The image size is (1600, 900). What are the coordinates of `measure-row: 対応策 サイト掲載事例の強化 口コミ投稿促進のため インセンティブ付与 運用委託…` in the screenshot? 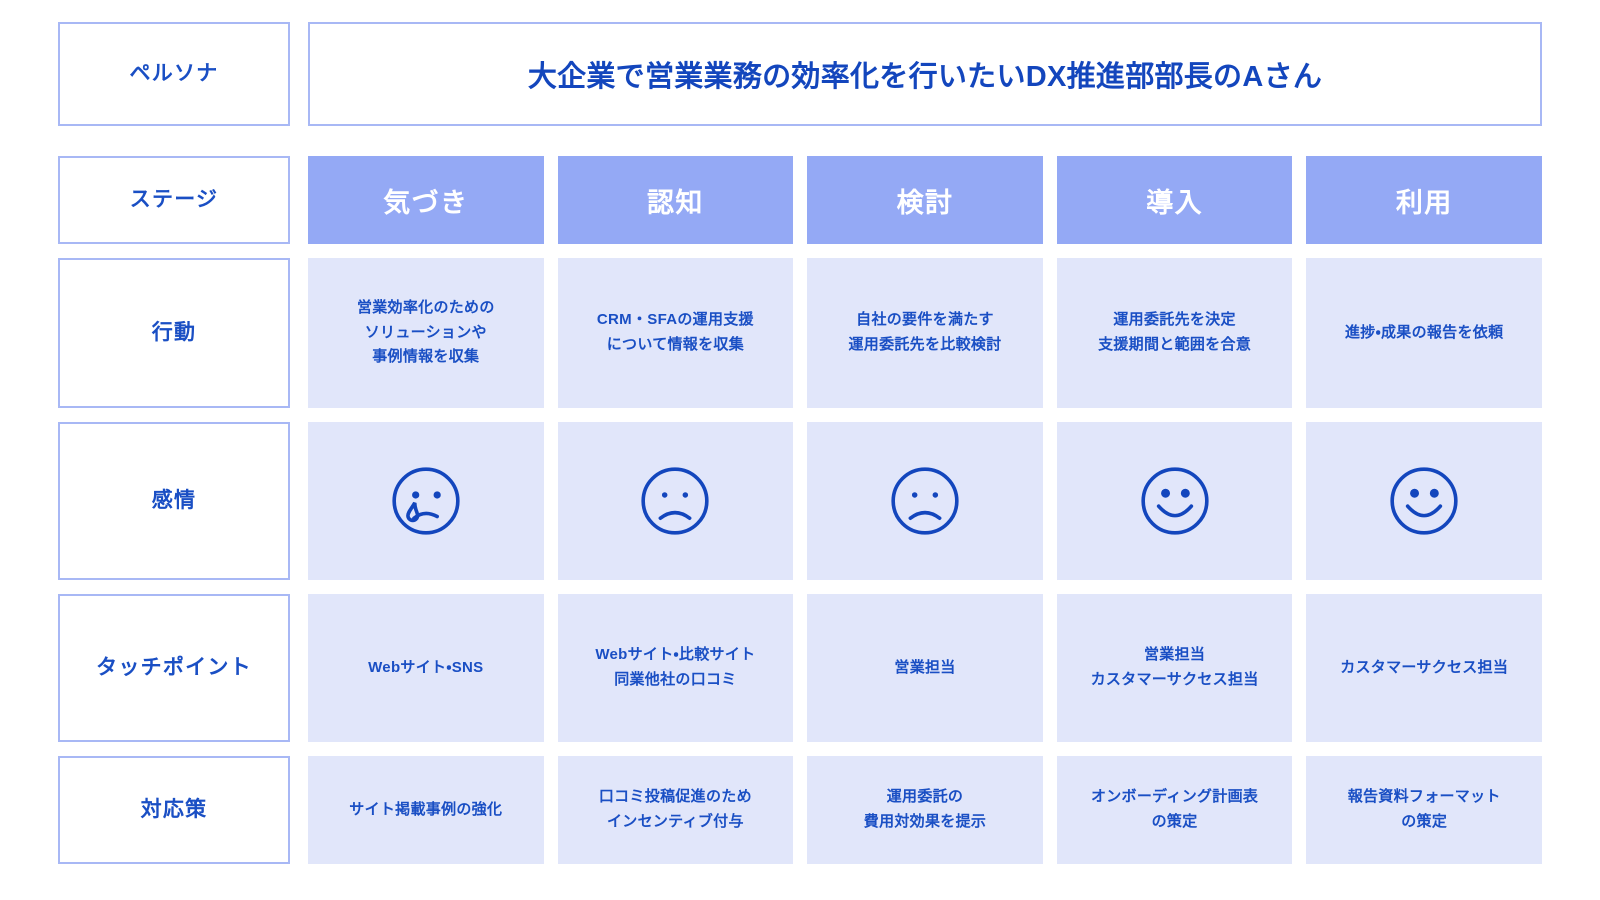 It's located at (800, 810).